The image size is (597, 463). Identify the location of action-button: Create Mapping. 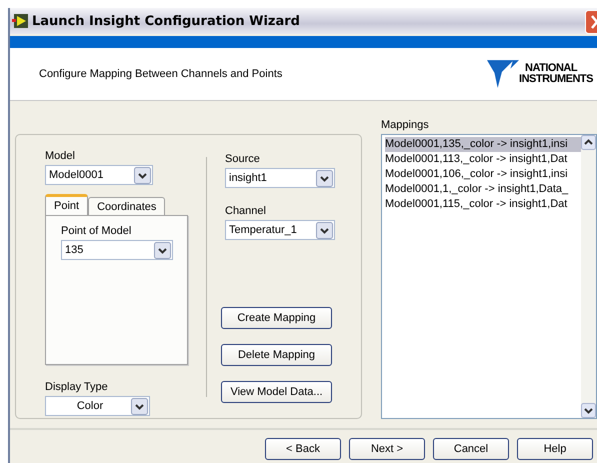
(276, 318).